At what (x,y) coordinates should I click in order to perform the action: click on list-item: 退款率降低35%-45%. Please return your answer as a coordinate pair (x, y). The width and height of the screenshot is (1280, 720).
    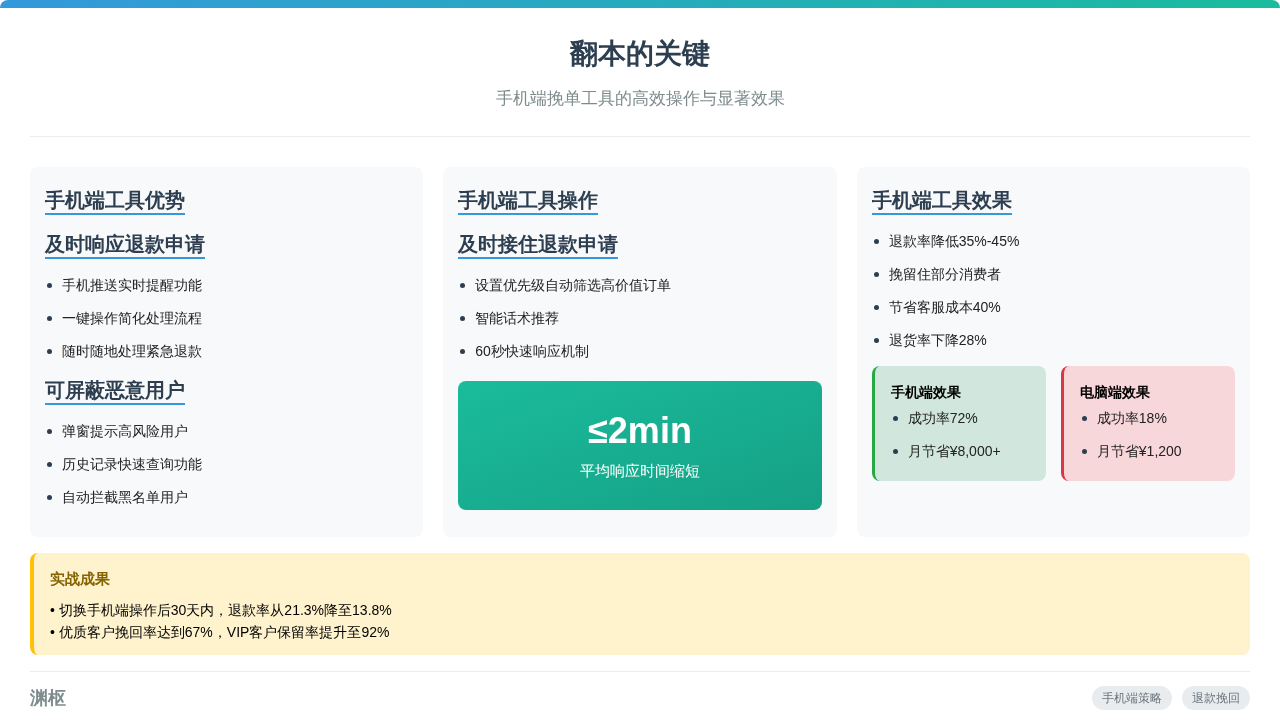
    Looking at the image, I should click on (954, 241).